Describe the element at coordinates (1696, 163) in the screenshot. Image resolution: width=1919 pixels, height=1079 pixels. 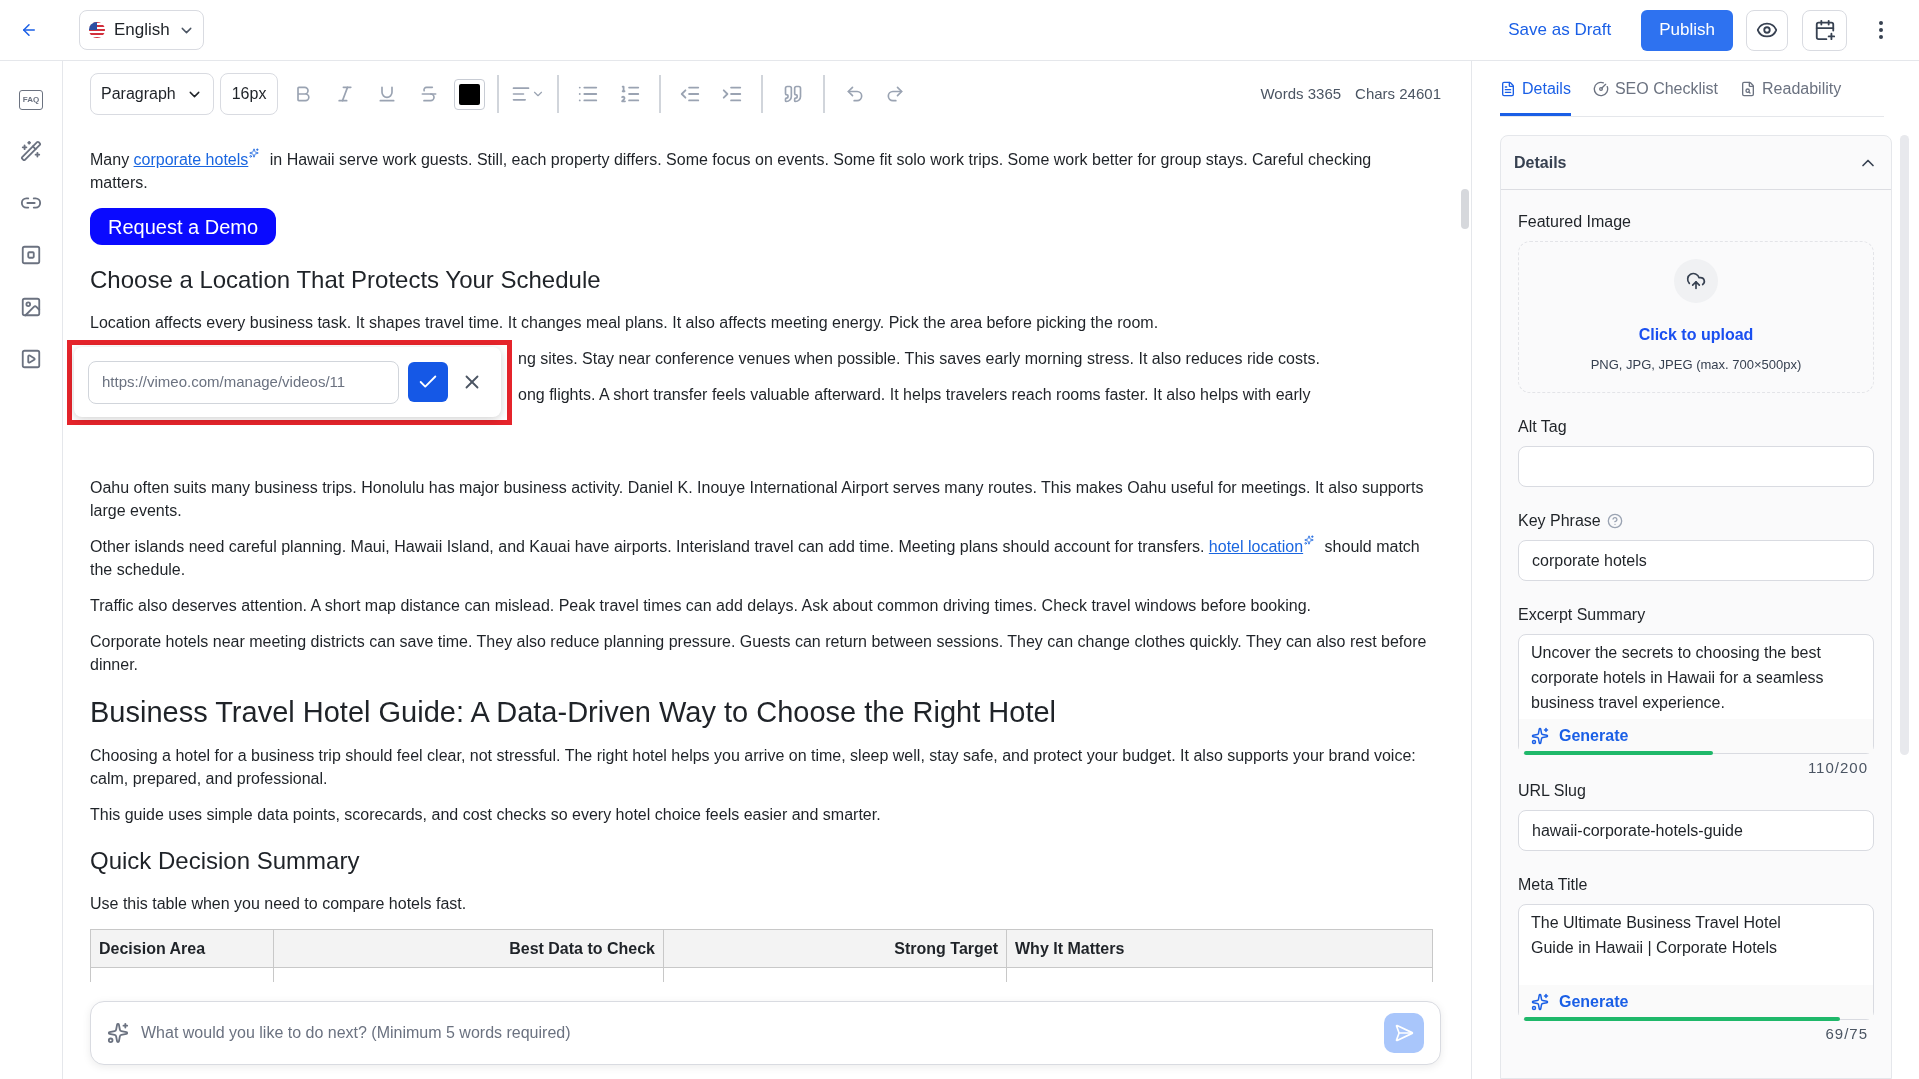
I see `section-header: Details` at that location.